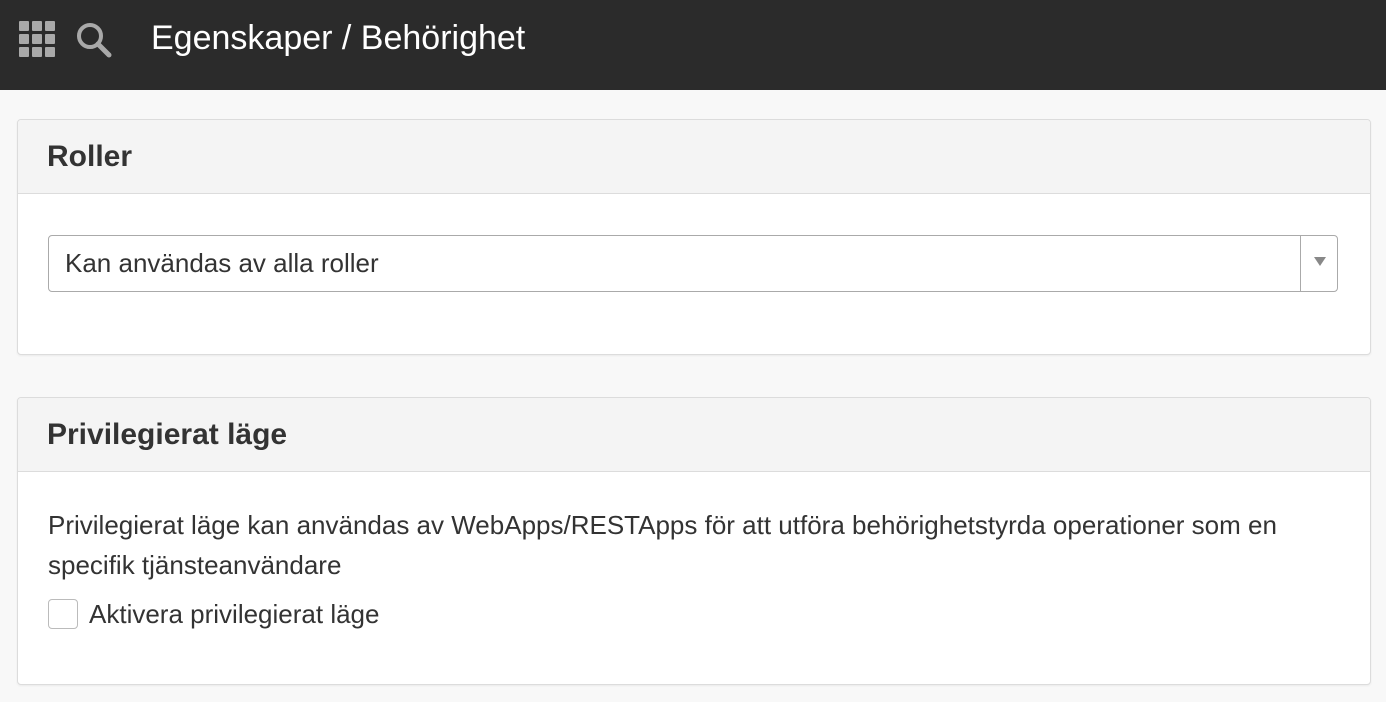 The width and height of the screenshot is (1386, 702). What do you see at coordinates (234, 614) in the screenshot?
I see `privileged-mode-checkbox-label: Aktivera privilegierat läge` at bounding box center [234, 614].